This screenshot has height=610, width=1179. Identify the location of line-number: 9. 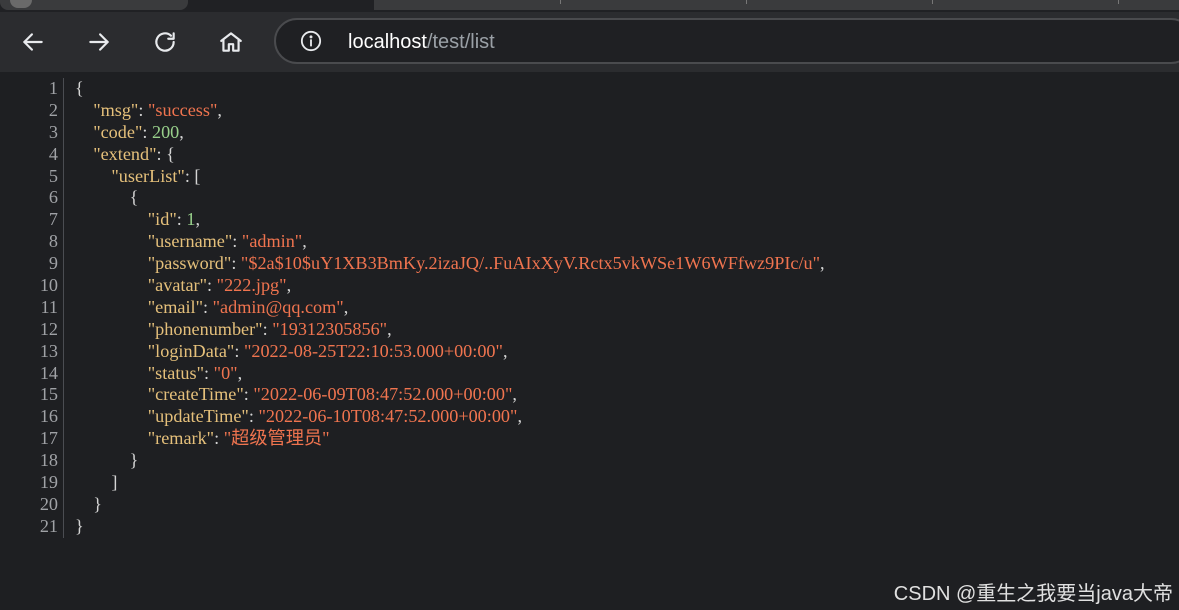
(53, 263).